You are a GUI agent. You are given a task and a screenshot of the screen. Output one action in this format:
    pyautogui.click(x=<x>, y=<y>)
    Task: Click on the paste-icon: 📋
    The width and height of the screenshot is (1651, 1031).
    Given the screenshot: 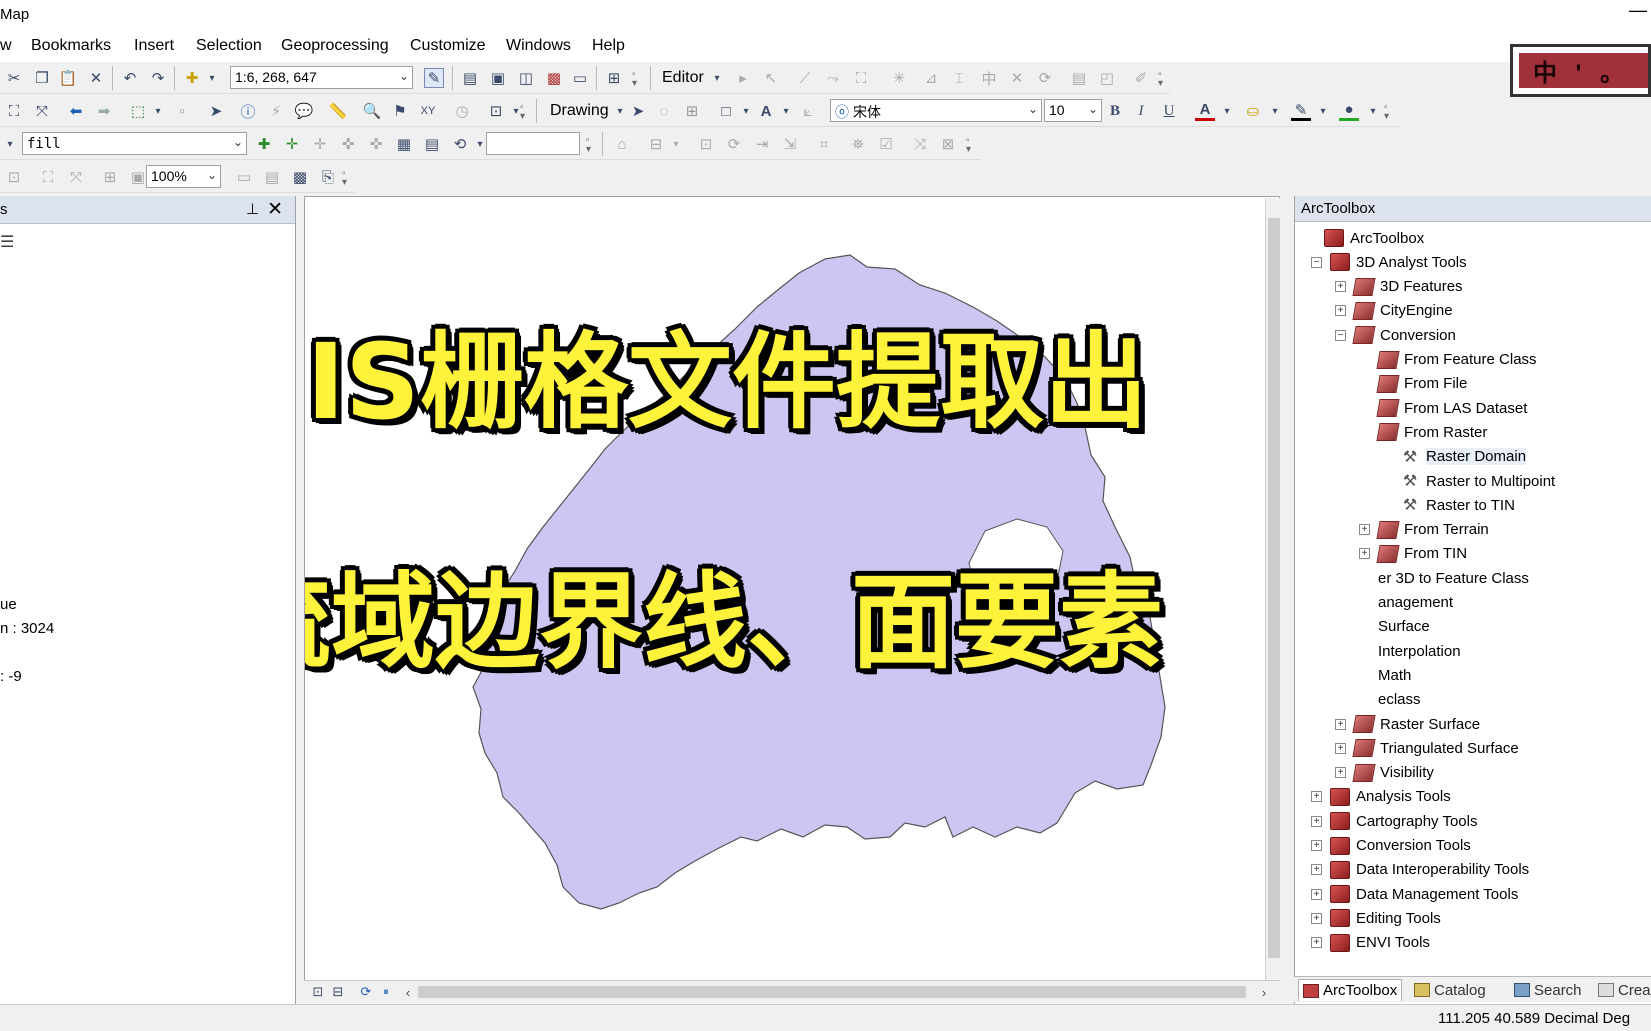 What is the action you would take?
    pyautogui.click(x=68, y=78)
    